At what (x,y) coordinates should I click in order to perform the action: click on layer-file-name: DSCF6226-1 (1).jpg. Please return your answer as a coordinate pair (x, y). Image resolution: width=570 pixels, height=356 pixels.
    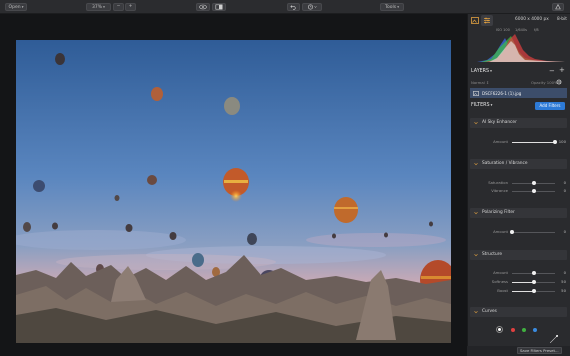
    Looking at the image, I should click on (502, 93).